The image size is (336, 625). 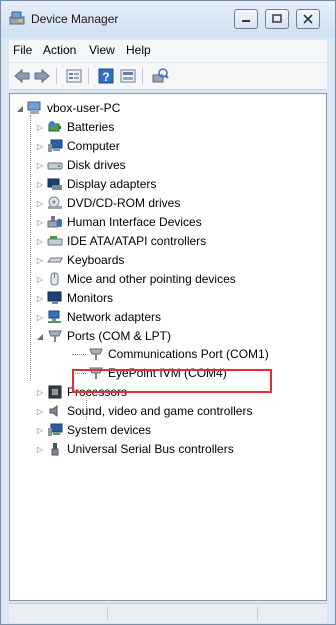 I want to click on tree-item-com1: Communications Port (COM1), so click(x=178, y=354).